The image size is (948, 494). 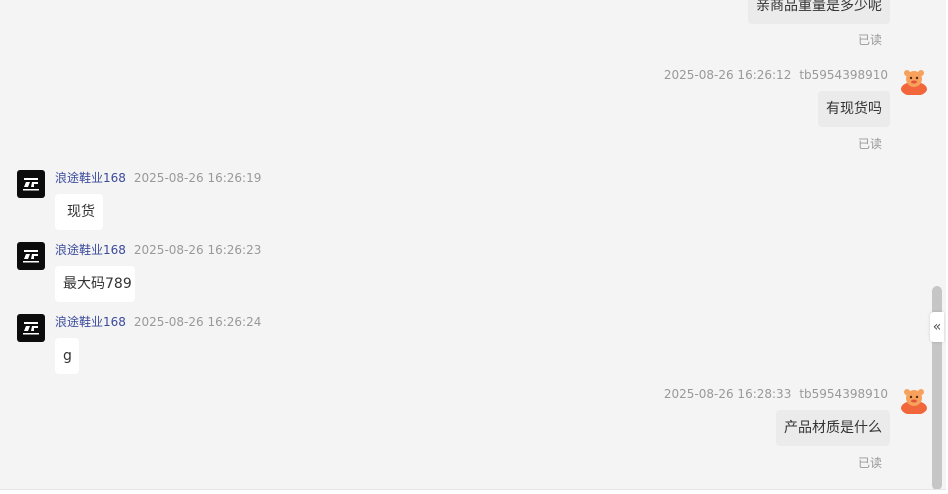 I want to click on message-bubble-incoming: g, so click(x=67, y=356).